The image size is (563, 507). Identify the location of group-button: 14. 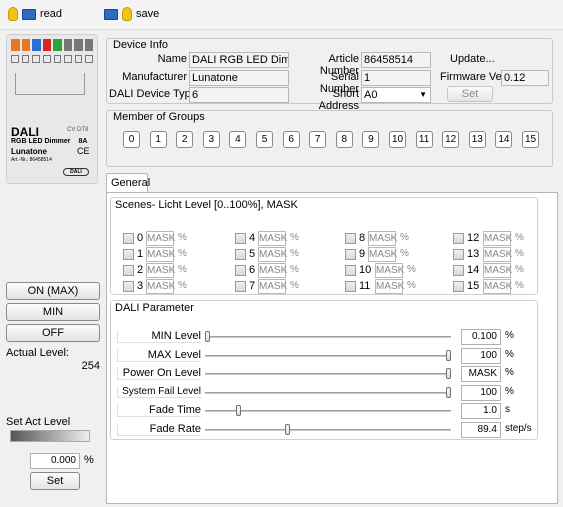
(504, 139).